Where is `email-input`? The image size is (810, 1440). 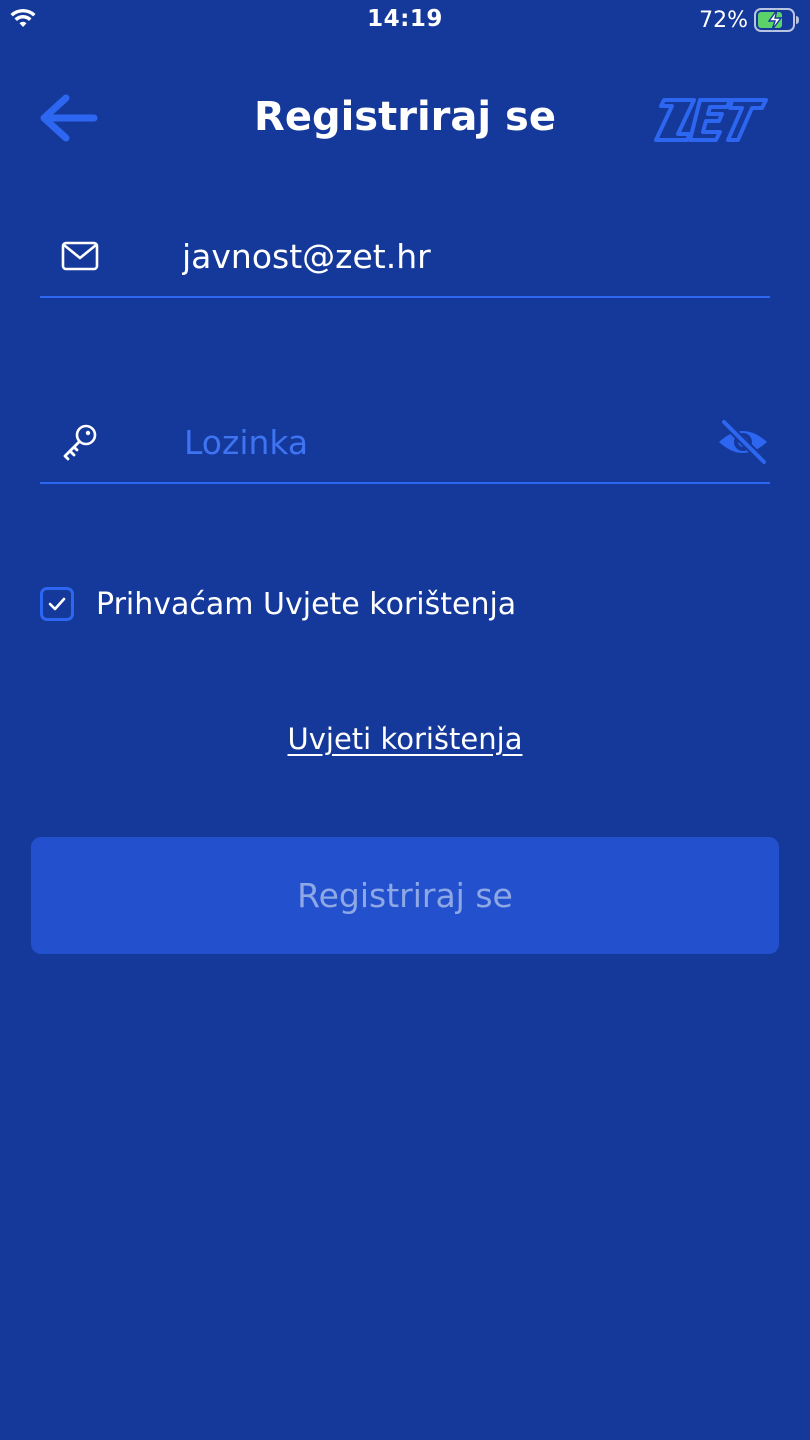
email-input is located at coordinates (442, 256).